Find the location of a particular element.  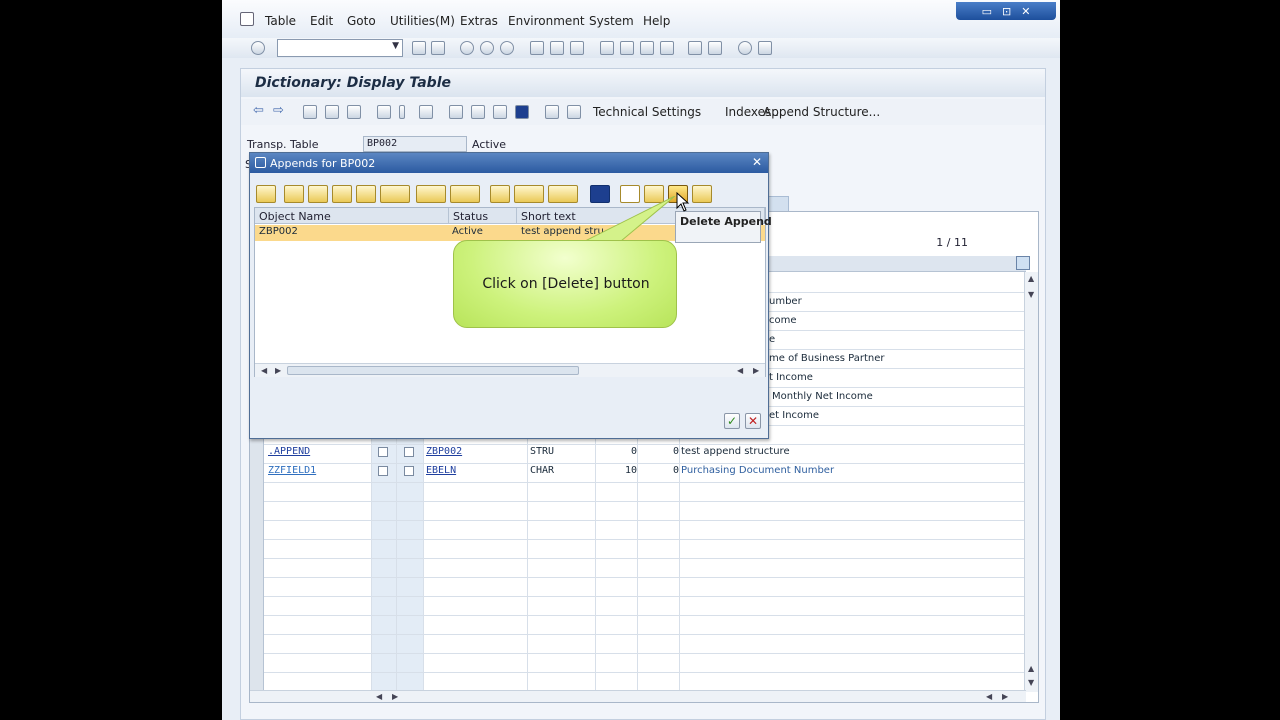

menu-goto: Goto is located at coordinates (361, 21).